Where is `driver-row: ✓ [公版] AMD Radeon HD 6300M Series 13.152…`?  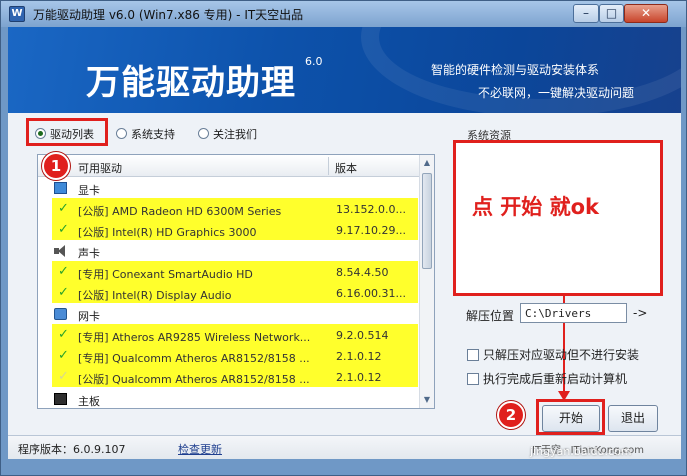
driver-row: ✓ [公版] AMD Radeon HD 6300M Series 13.152… is located at coordinates (229, 209).